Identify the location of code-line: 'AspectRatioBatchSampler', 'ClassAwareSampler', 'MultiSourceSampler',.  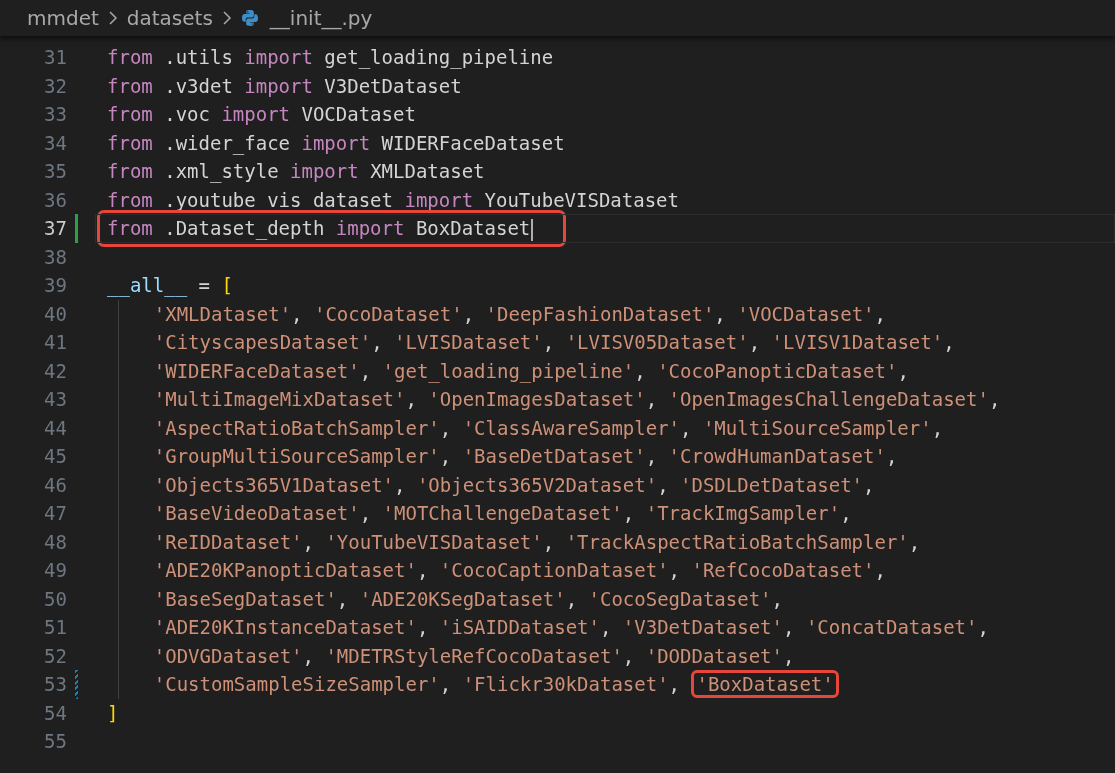
(548, 428).